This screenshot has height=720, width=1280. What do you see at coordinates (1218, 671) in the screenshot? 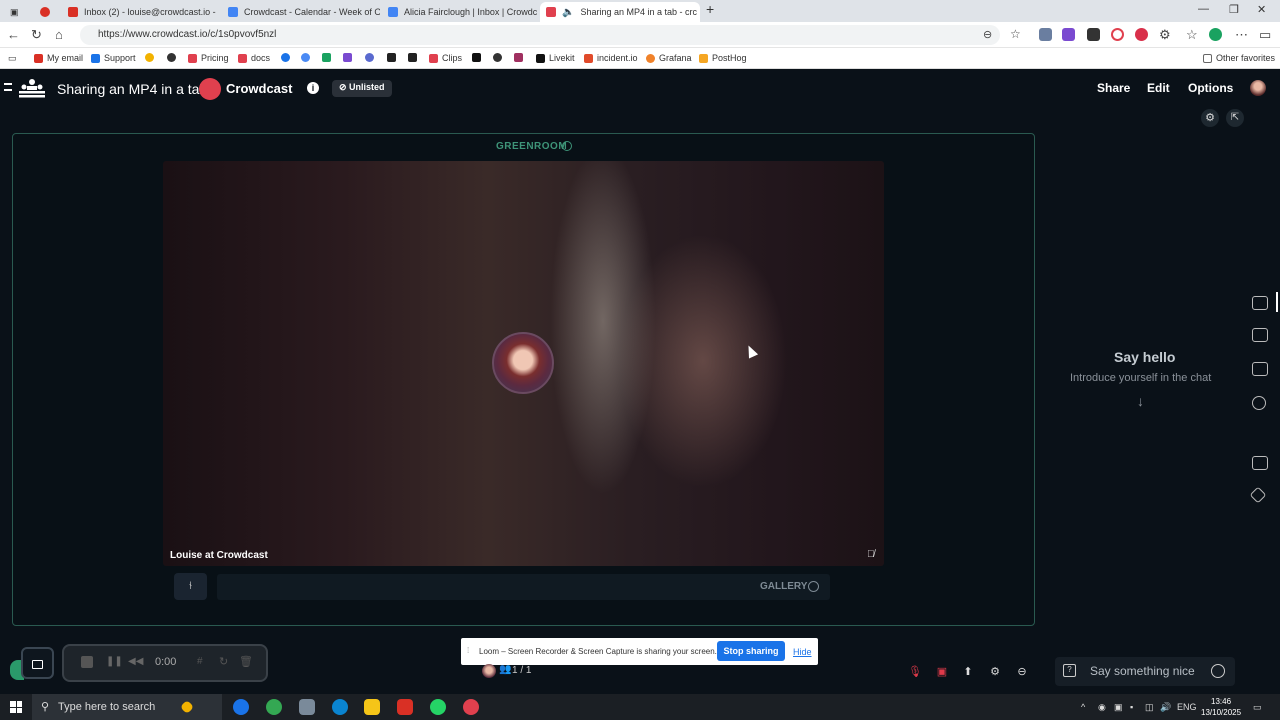
I see `emoji-icon` at bounding box center [1218, 671].